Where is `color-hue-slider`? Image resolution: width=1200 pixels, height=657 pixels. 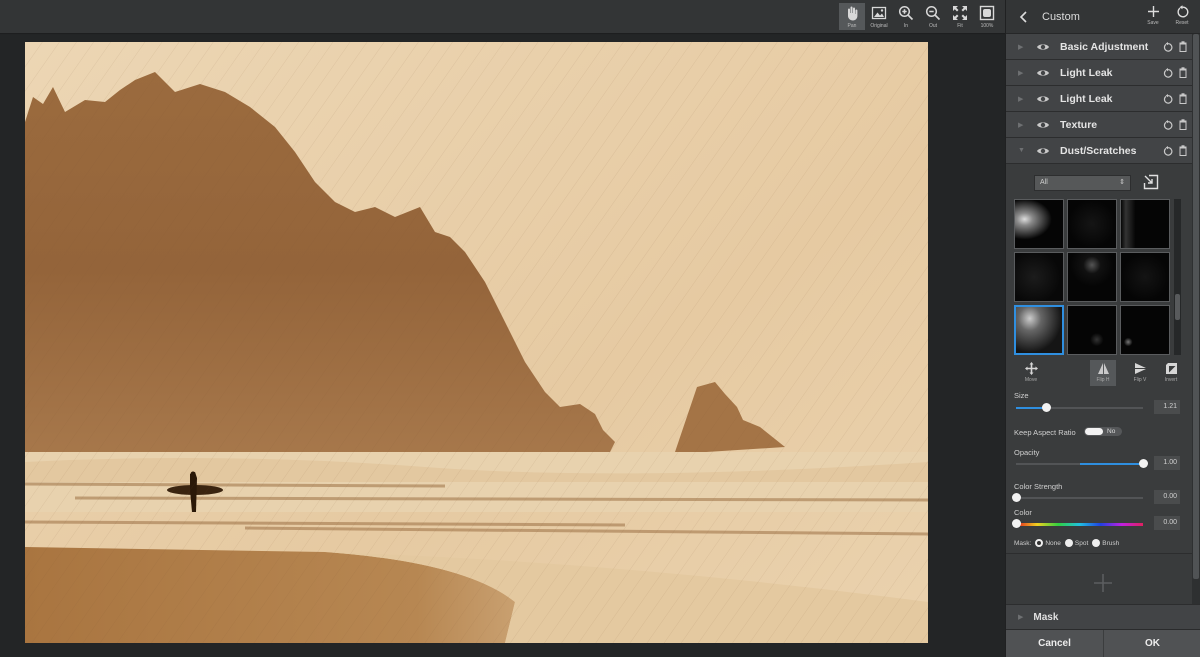
color-hue-slider is located at coordinates (1077, 523).